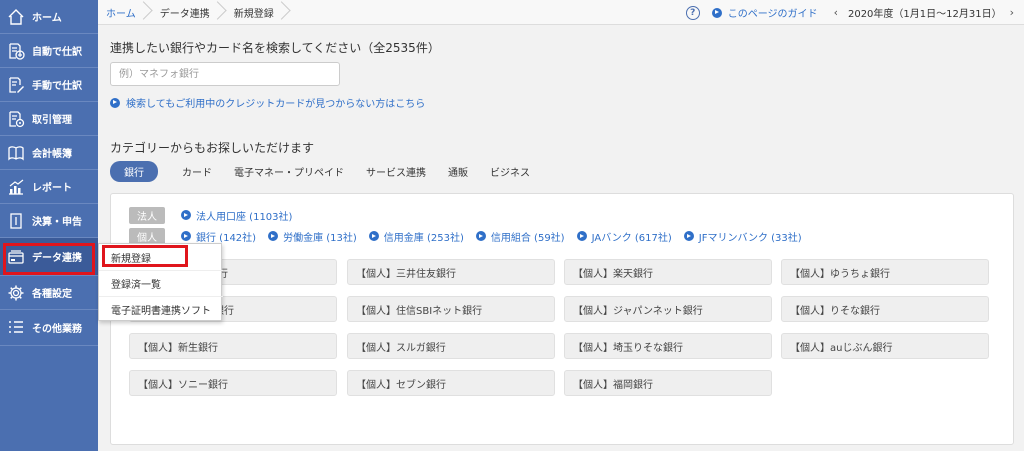 This screenshot has width=1024, height=451. Describe the element at coordinates (312, 236) in the screenshot. I see `filter-link: 労働金庫 (13社)` at that location.